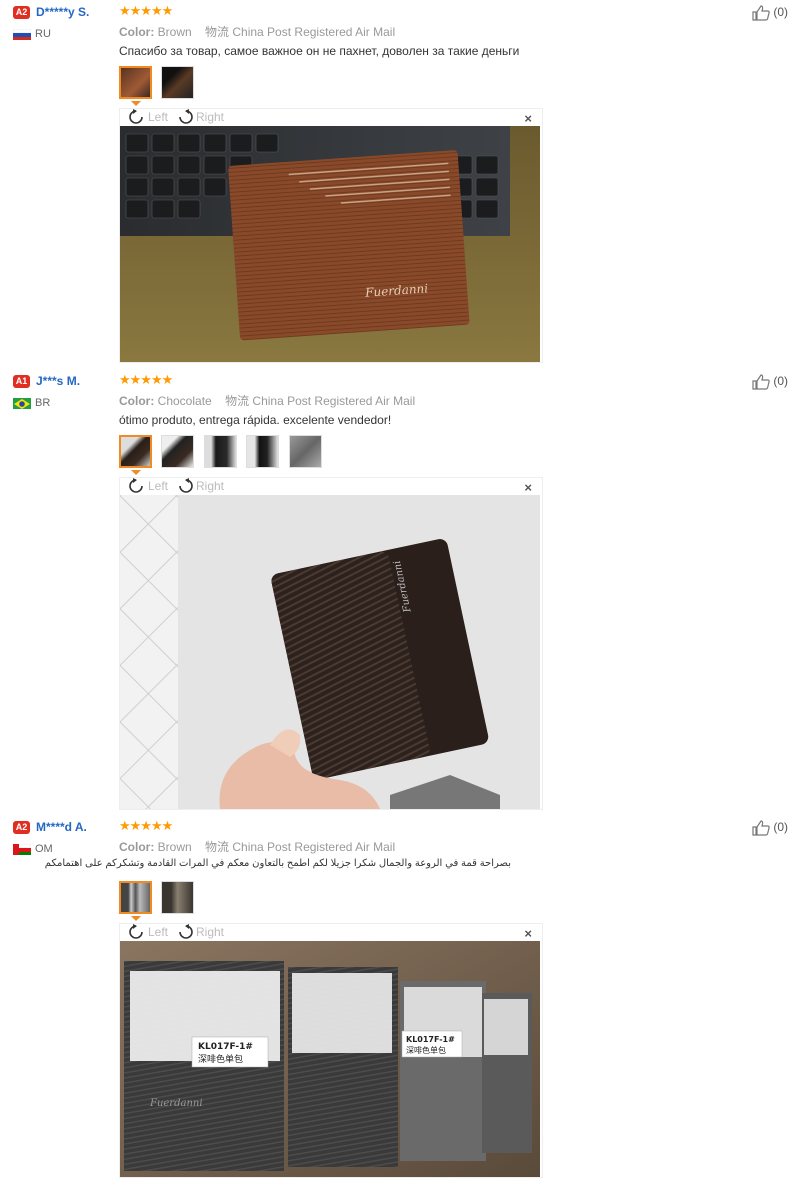 The height and width of the screenshot is (1191, 800). I want to click on buyer-level-badge: A1, so click(21, 381).